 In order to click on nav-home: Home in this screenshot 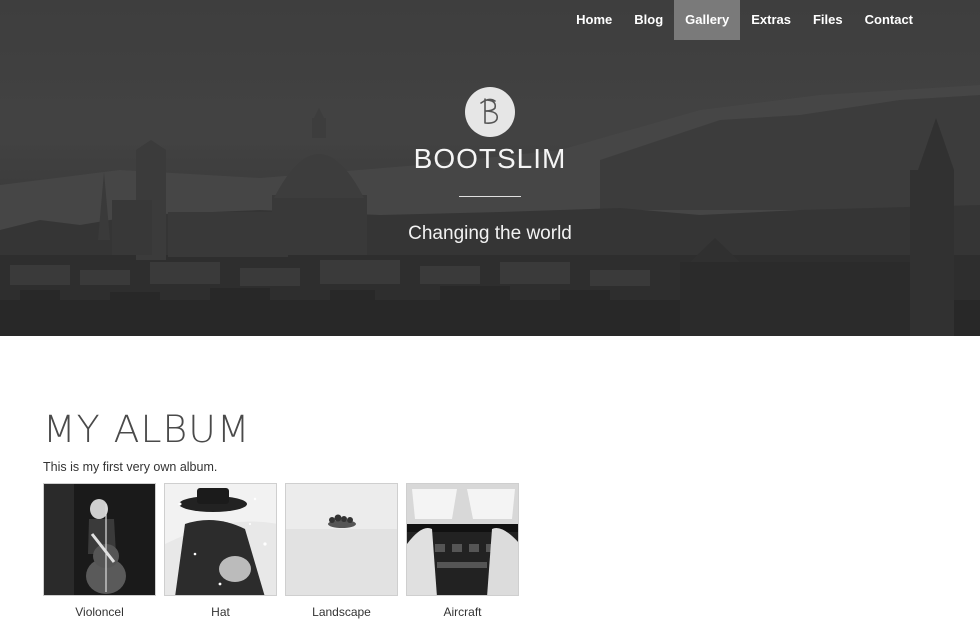, I will do `click(594, 20)`.